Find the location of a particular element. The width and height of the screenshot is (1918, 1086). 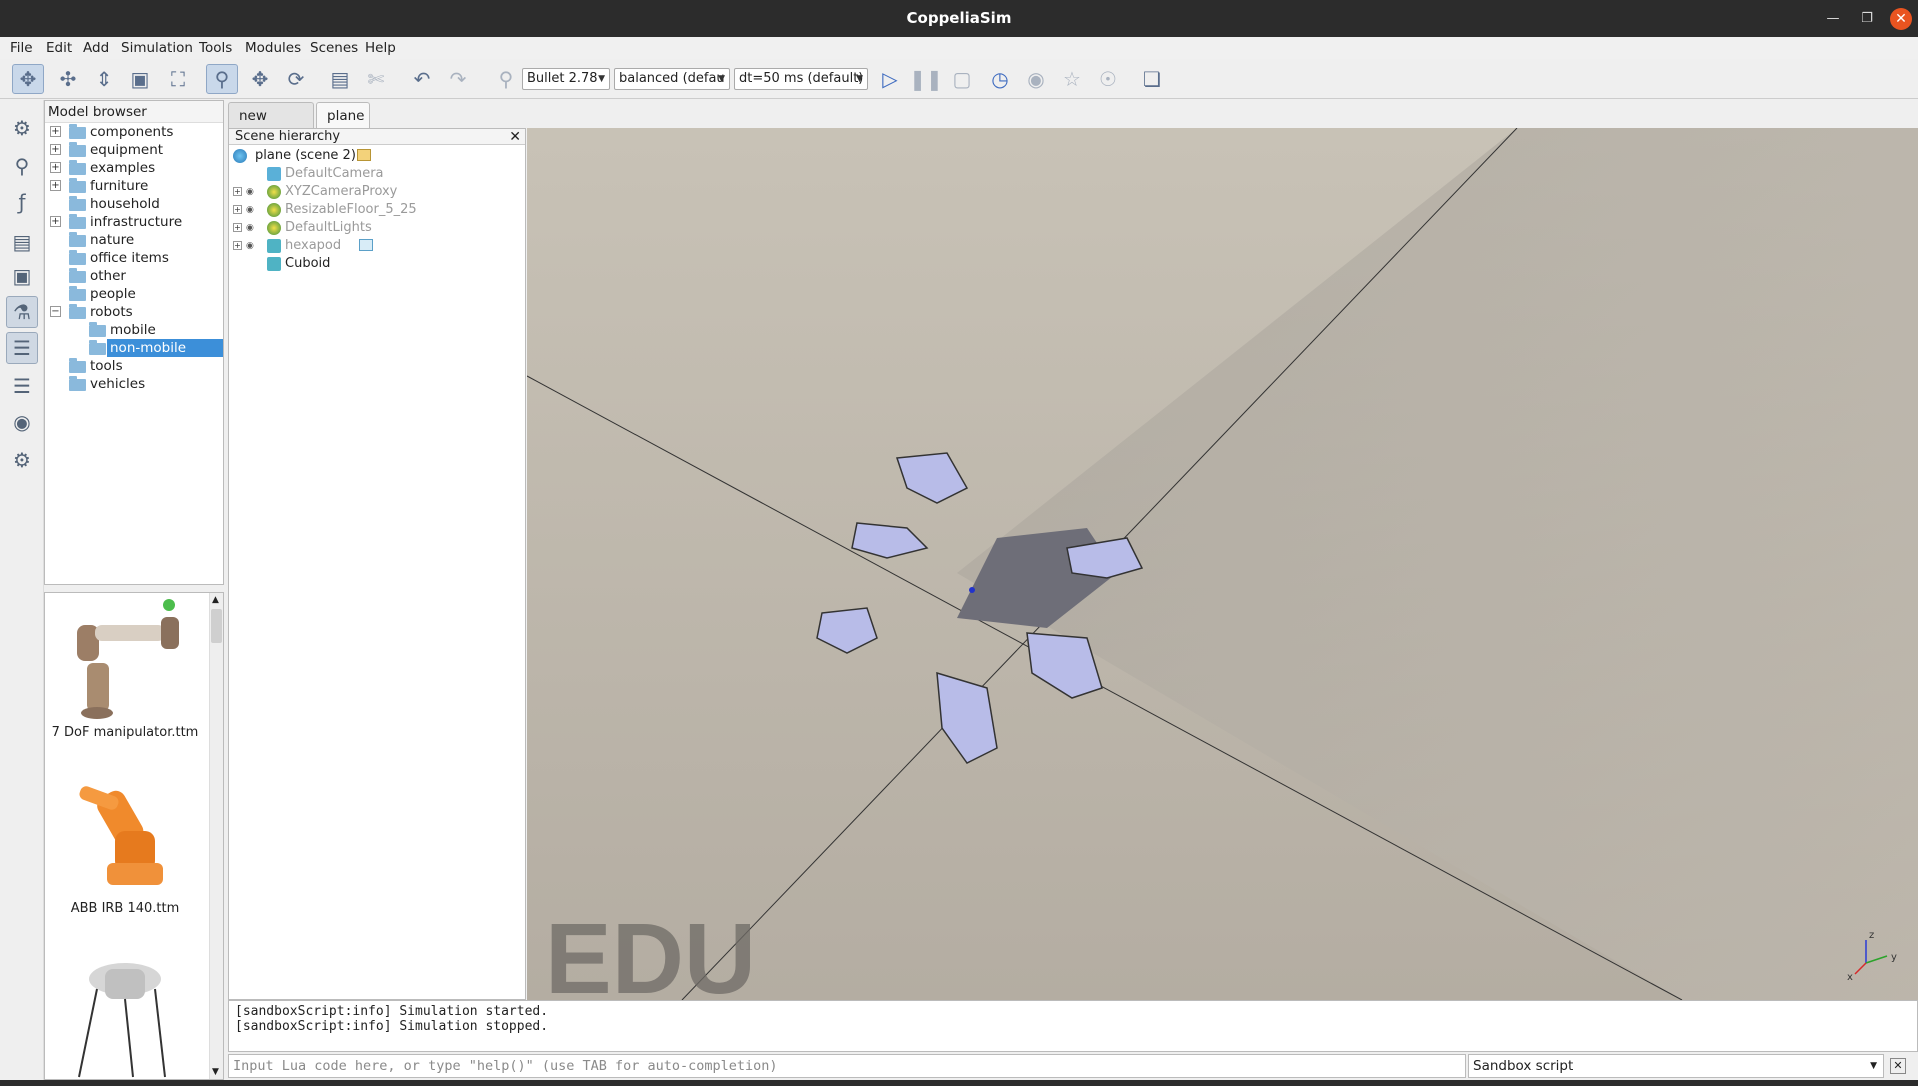

clear-console-icon: ✕ is located at coordinates (1898, 1066).